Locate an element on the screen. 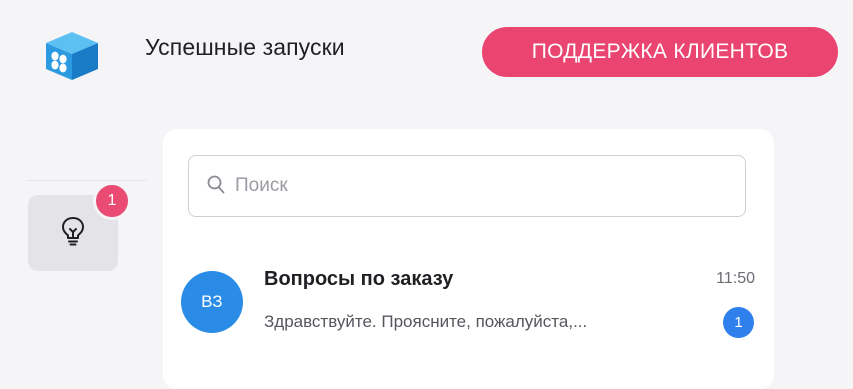 This screenshot has width=853, height=389. search-box is located at coordinates (467, 186).